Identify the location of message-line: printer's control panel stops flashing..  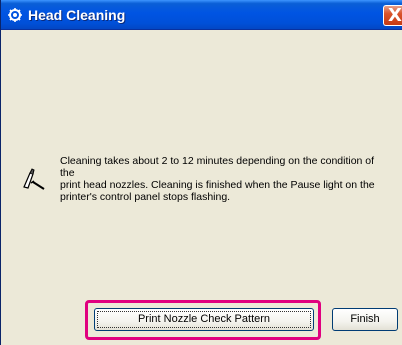
(145, 197).